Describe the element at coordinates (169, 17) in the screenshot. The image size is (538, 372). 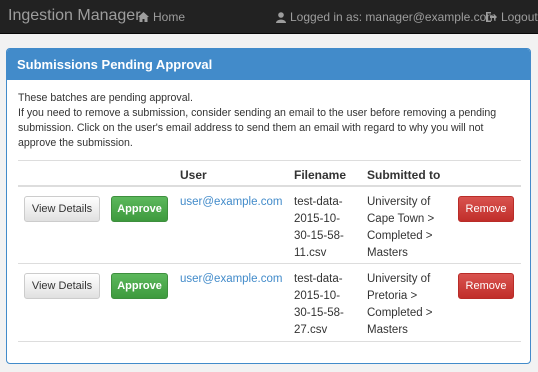
I see `home-label: Home` at that location.